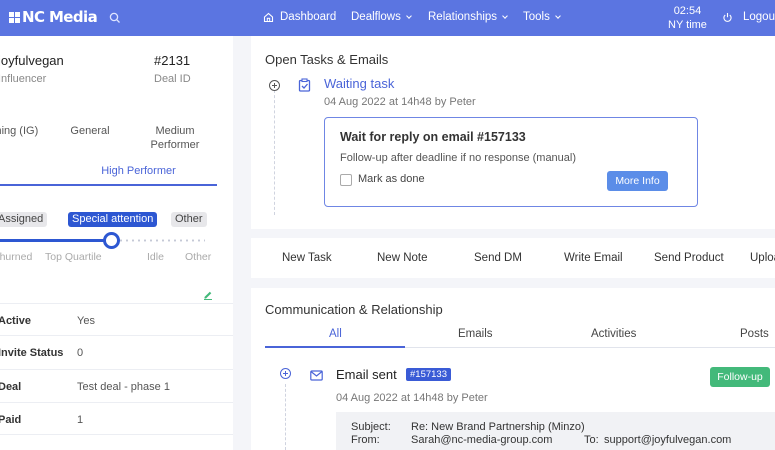 This screenshot has width=775, height=450. Describe the element at coordinates (433, 137) in the screenshot. I see `task-box-title: Wait for reply on email #157133` at that location.